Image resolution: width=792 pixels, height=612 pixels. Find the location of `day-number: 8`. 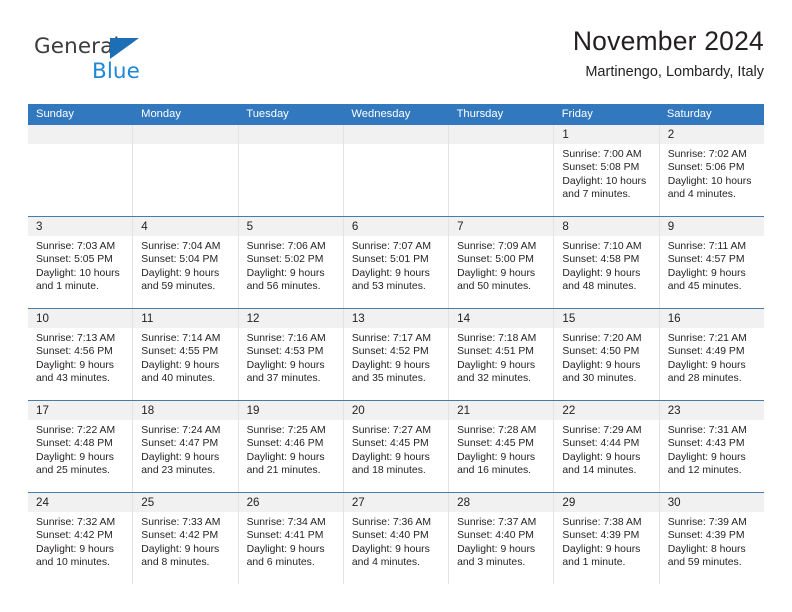

day-number: 8 is located at coordinates (605, 226).